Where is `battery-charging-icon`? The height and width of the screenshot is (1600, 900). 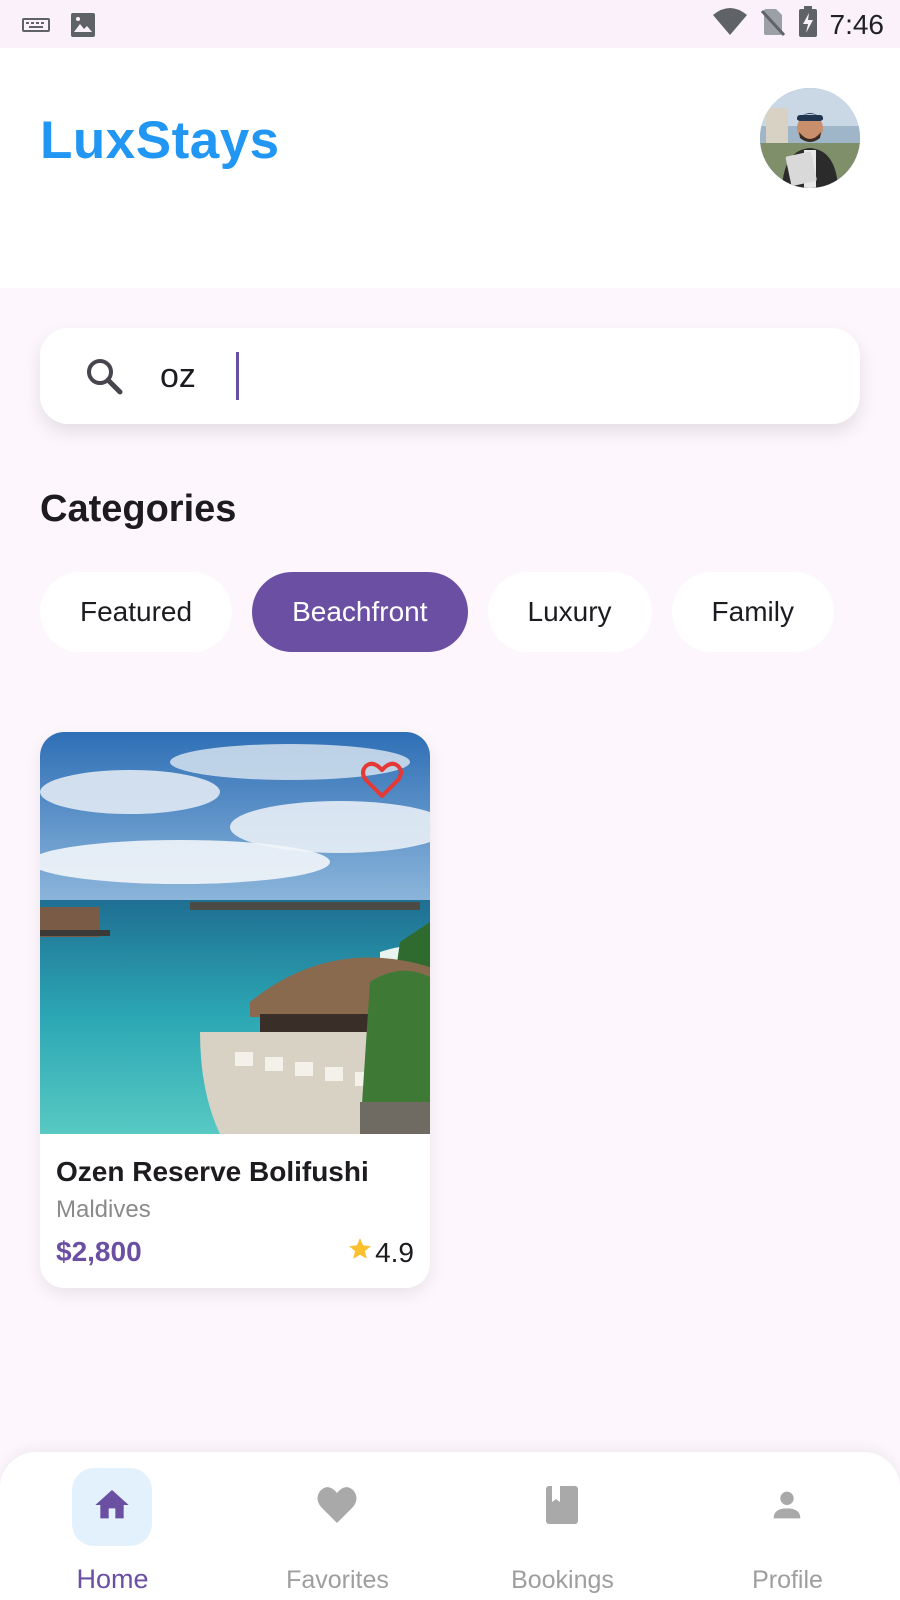 battery-charging-icon is located at coordinates (808, 24).